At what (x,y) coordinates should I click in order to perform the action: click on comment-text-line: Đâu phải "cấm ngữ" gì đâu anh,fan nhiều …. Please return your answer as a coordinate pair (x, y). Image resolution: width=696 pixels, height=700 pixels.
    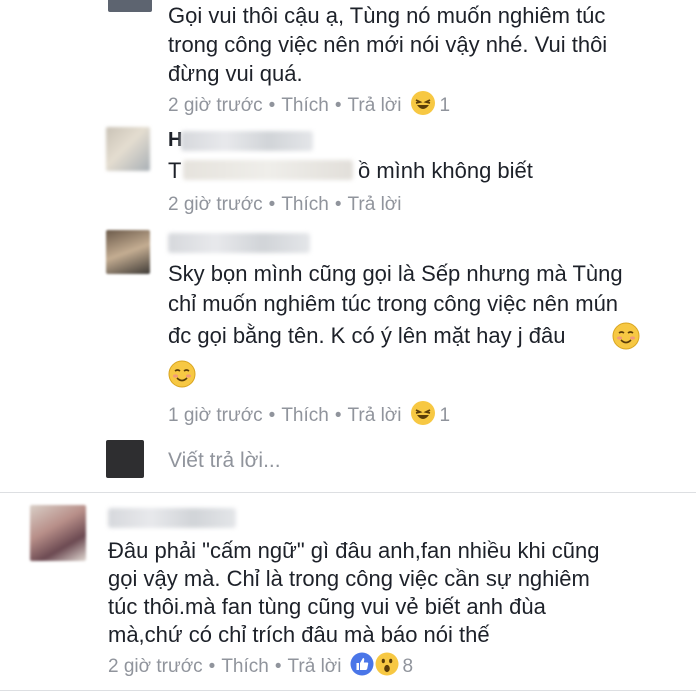
    Looking at the image, I should click on (354, 550).